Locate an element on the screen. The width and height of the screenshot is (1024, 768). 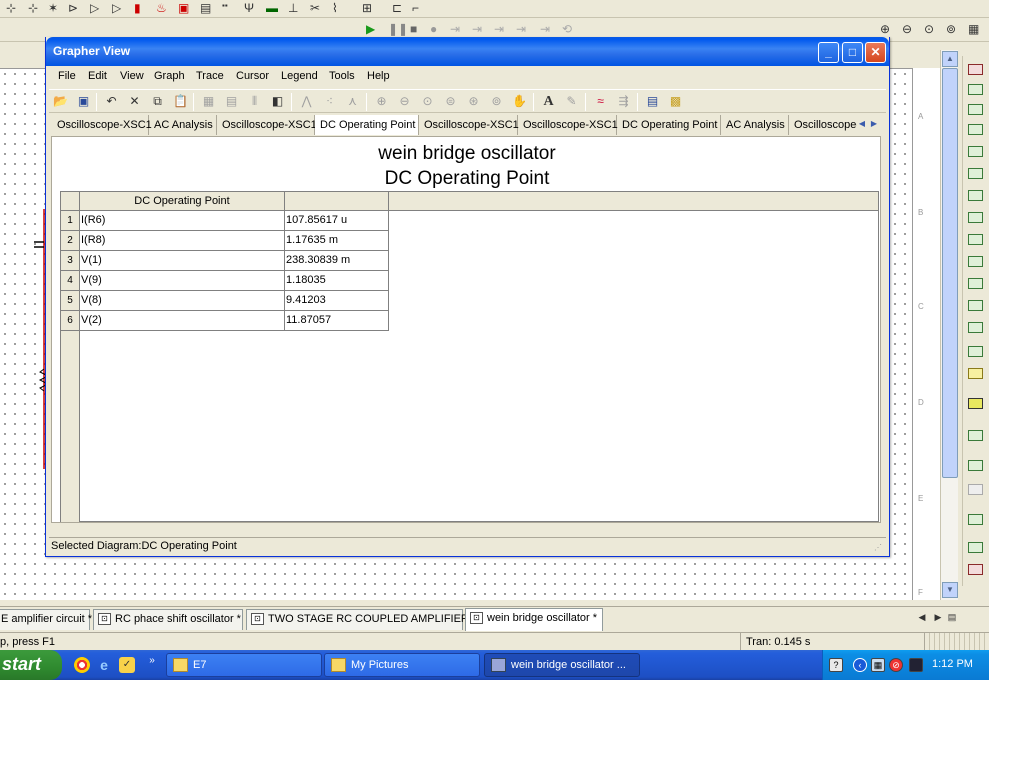
component-icon: ⊥ is located at coordinates (293, 8).